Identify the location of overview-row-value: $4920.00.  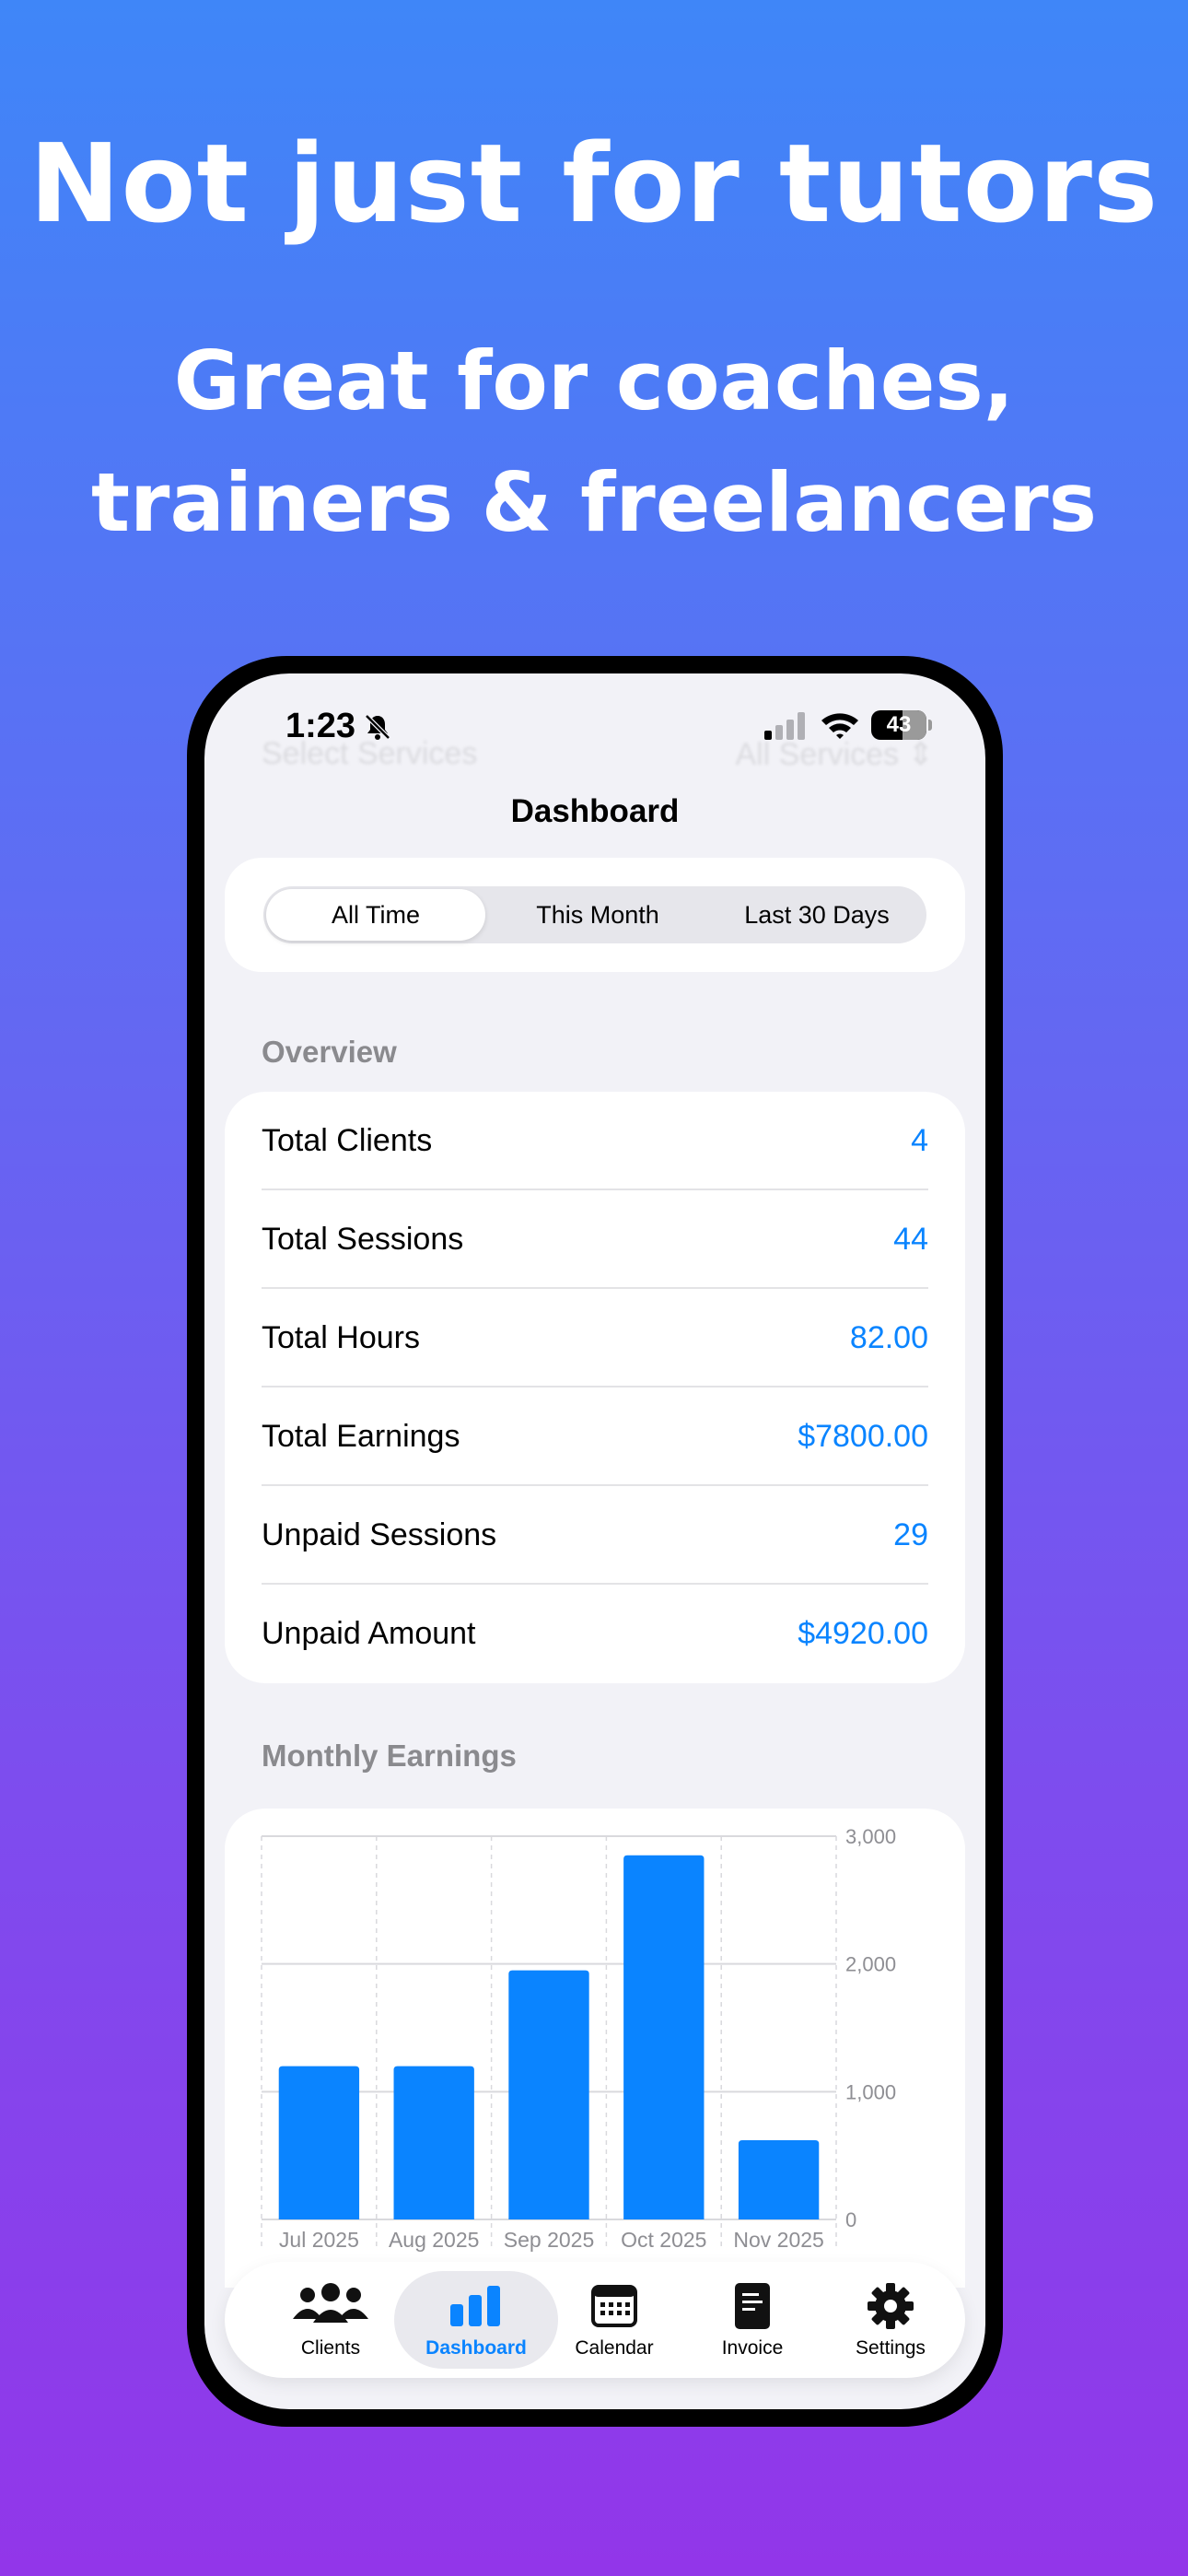
(863, 1633).